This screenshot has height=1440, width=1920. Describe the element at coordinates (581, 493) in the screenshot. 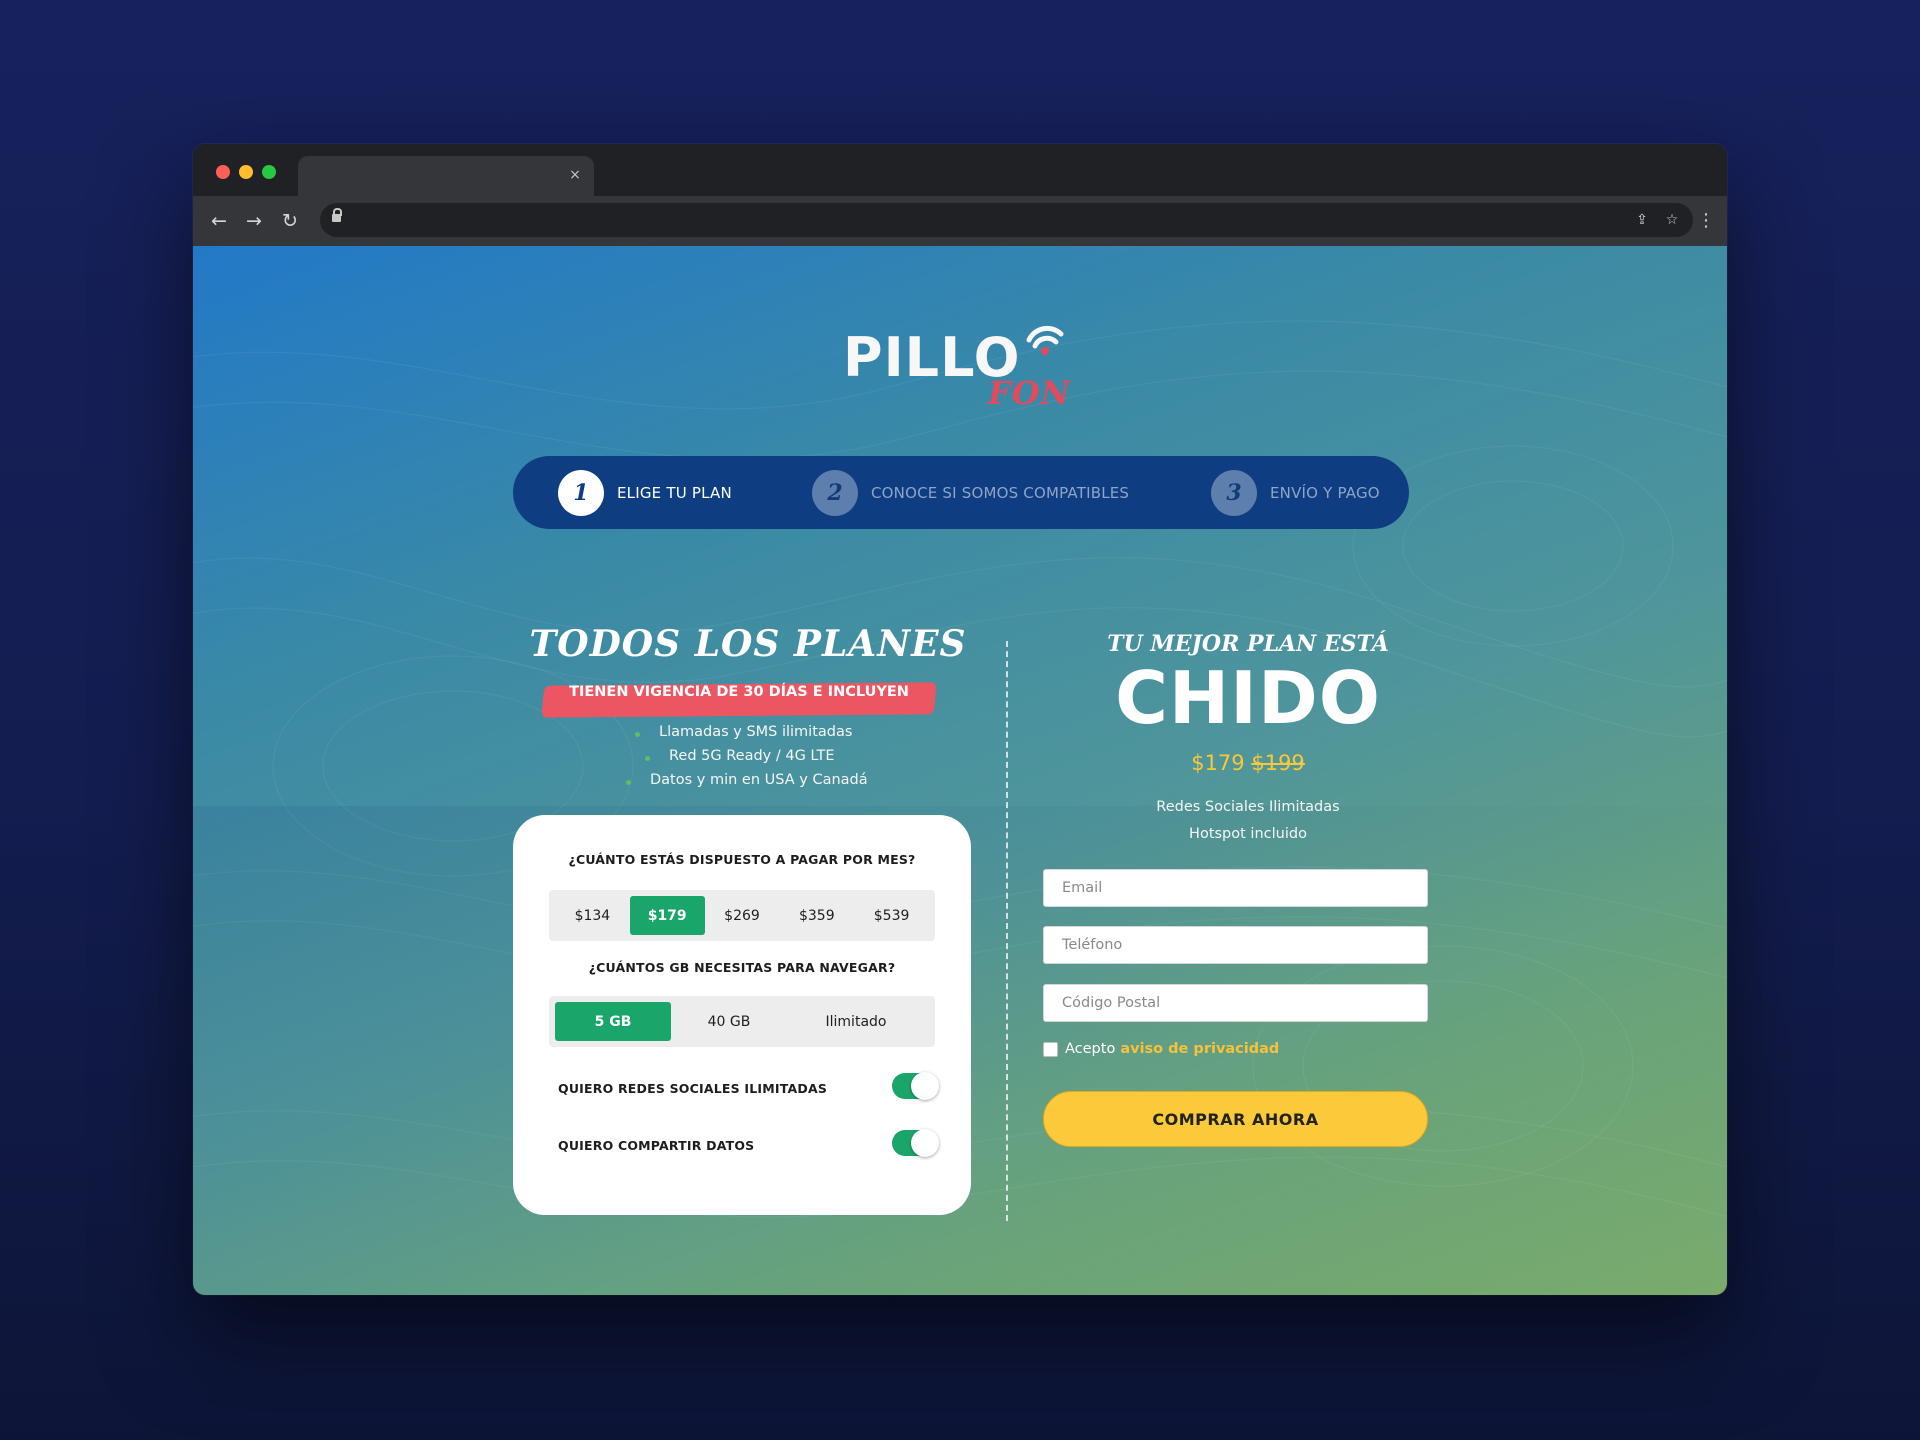

I see `step-number: 1` at that location.